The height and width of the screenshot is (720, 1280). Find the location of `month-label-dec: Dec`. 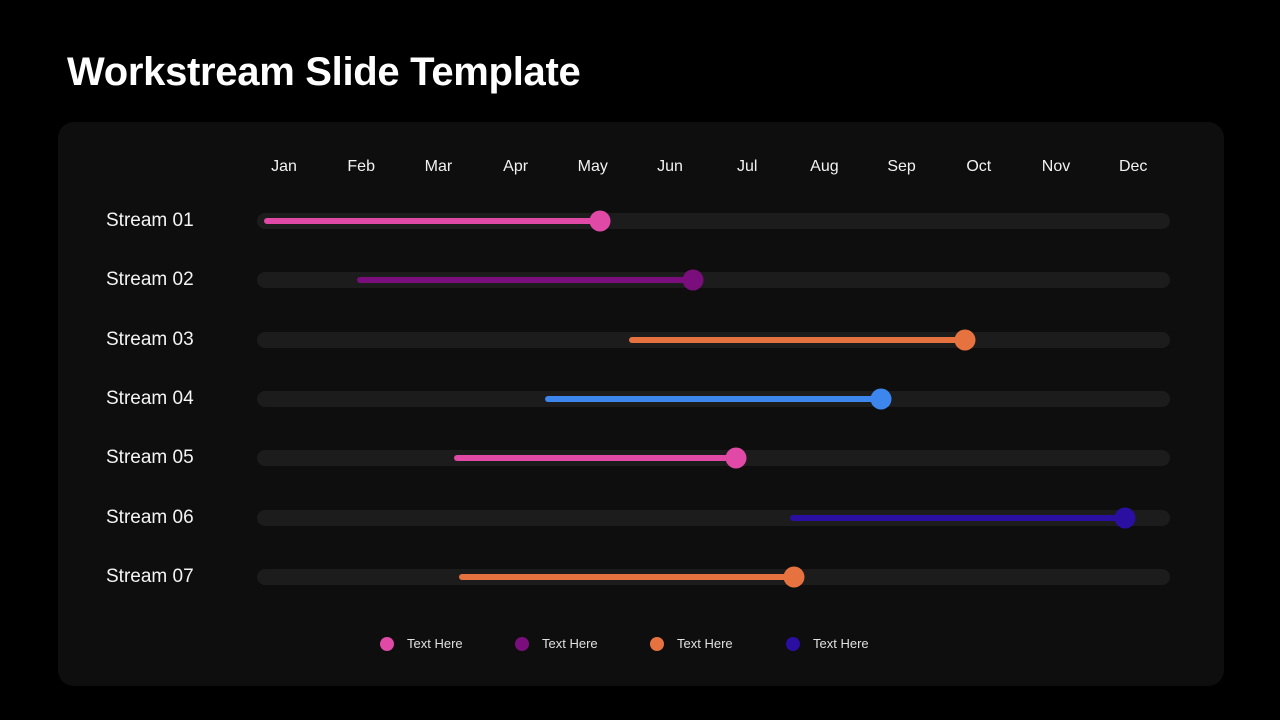

month-label-dec: Dec is located at coordinates (1133, 166).